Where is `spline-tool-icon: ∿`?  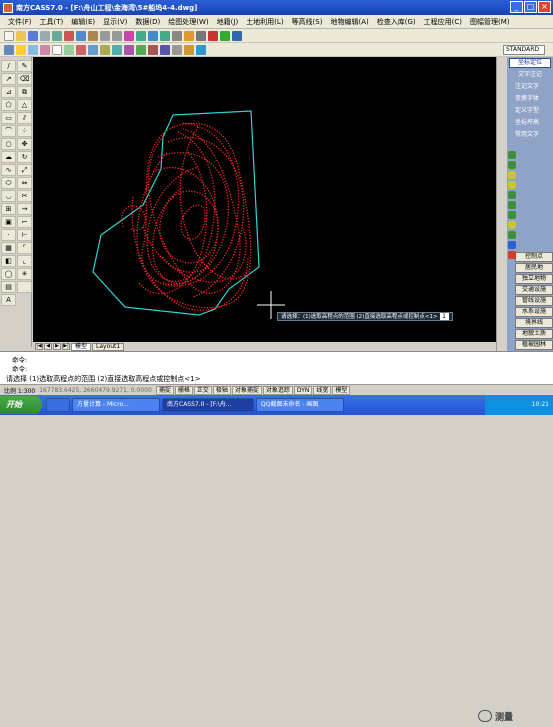 spline-tool-icon: ∿ is located at coordinates (8, 170).